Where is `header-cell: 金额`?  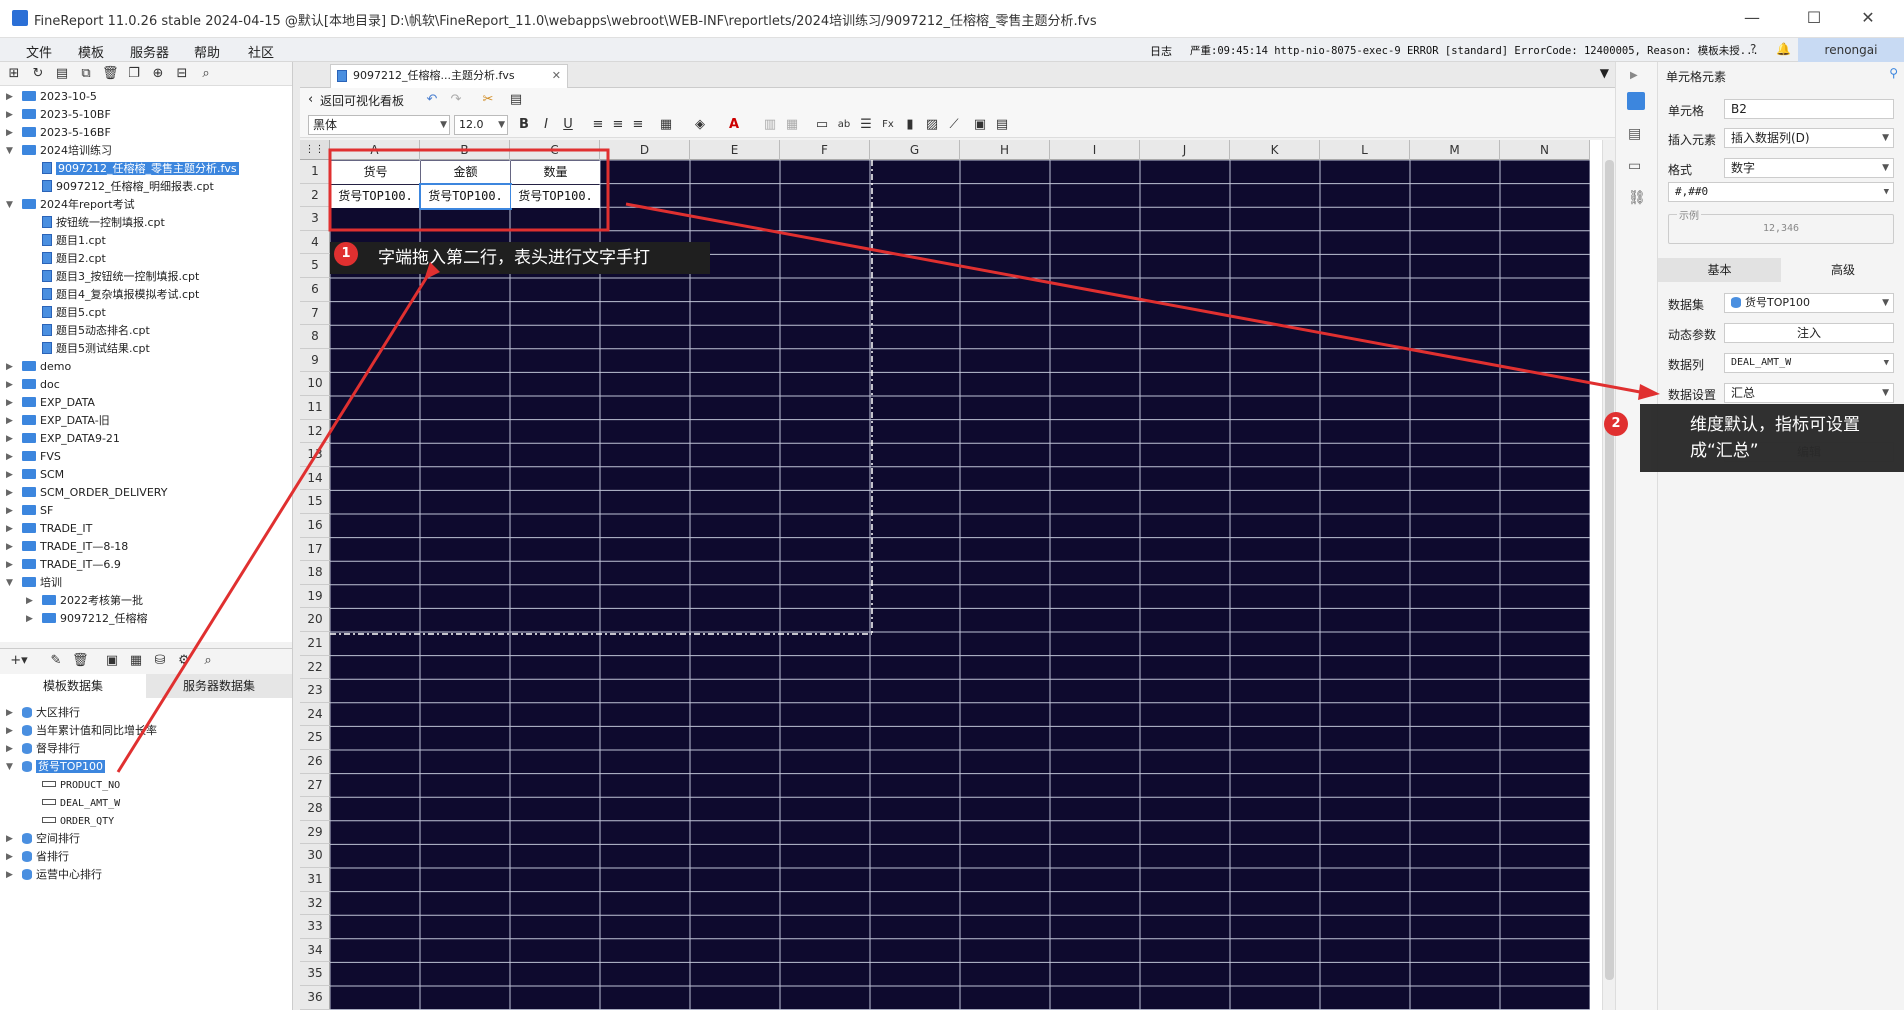
header-cell: 金额 is located at coordinates (465, 172).